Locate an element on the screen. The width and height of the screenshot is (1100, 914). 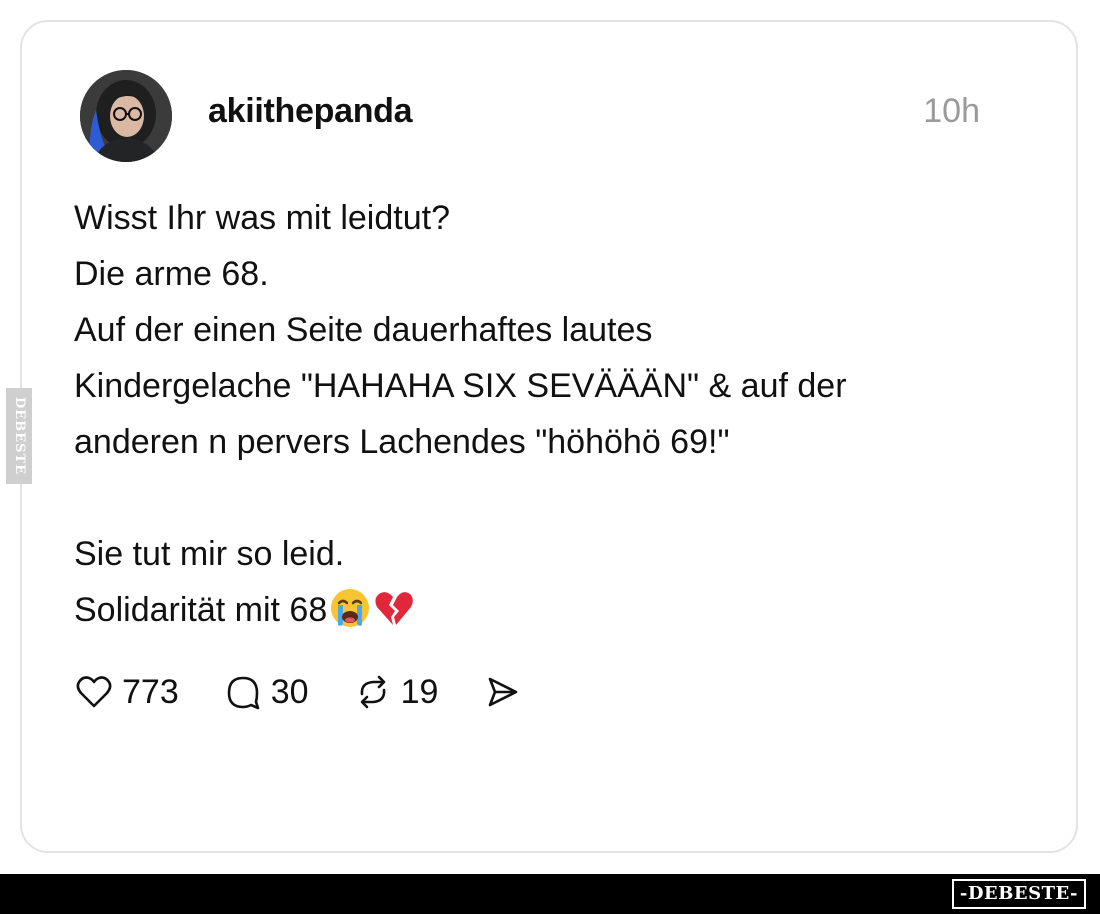
crying-face-icon is located at coordinates (350, 616).